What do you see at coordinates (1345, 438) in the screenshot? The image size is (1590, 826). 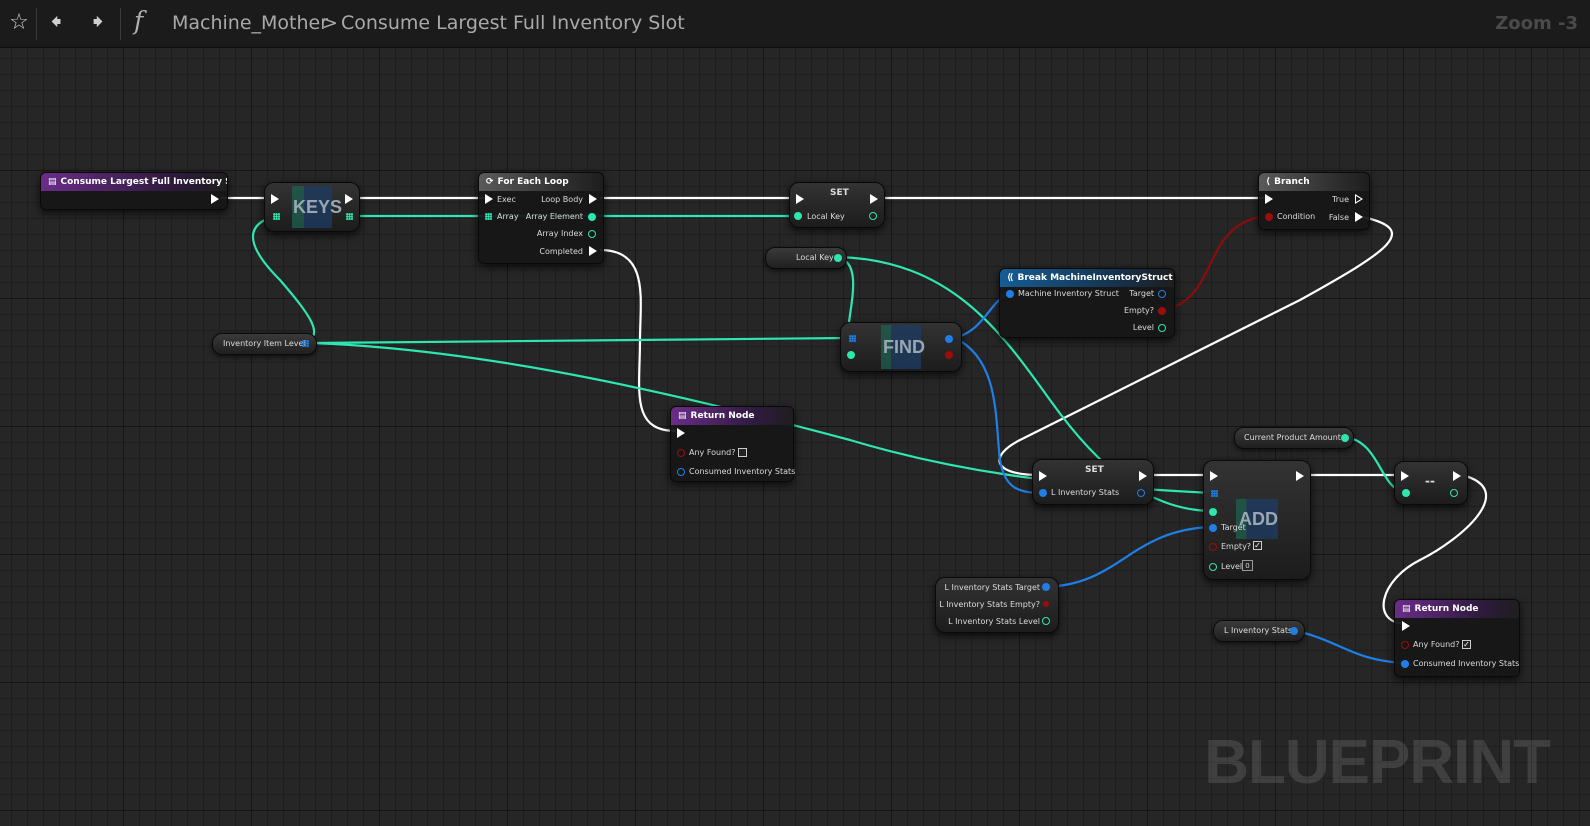 I see `amount-out-pin` at bounding box center [1345, 438].